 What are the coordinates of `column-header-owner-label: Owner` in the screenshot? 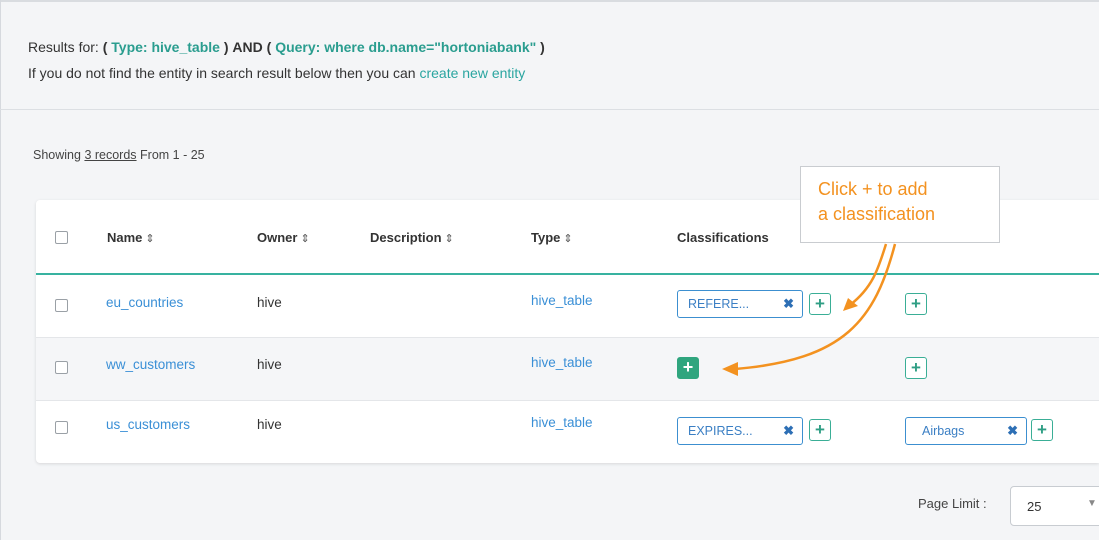 It's located at (277, 237).